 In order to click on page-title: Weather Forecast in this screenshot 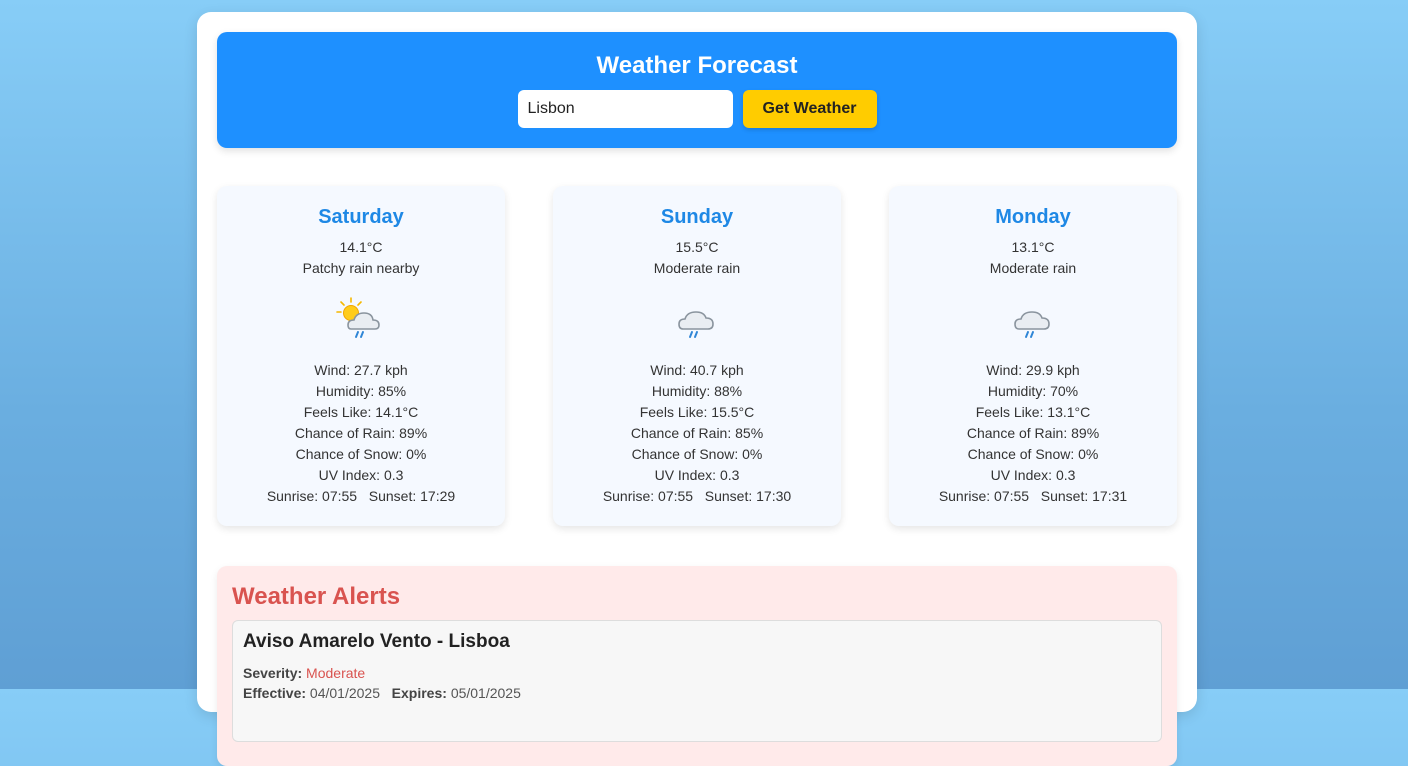, I will do `click(697, 65)`.